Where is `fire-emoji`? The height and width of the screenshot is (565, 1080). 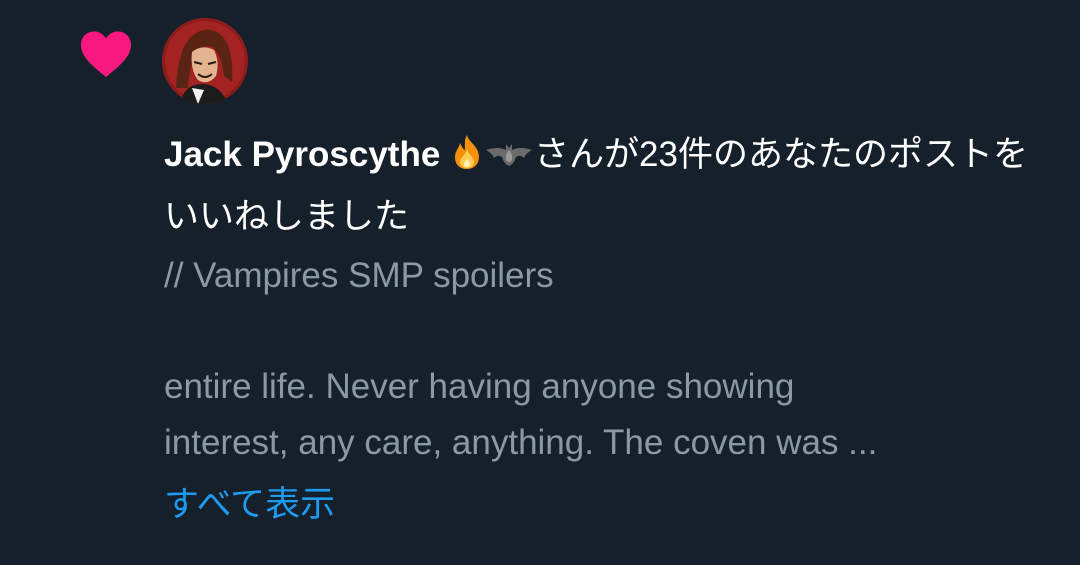
fire-emoji is located at coordinates (467, 159).